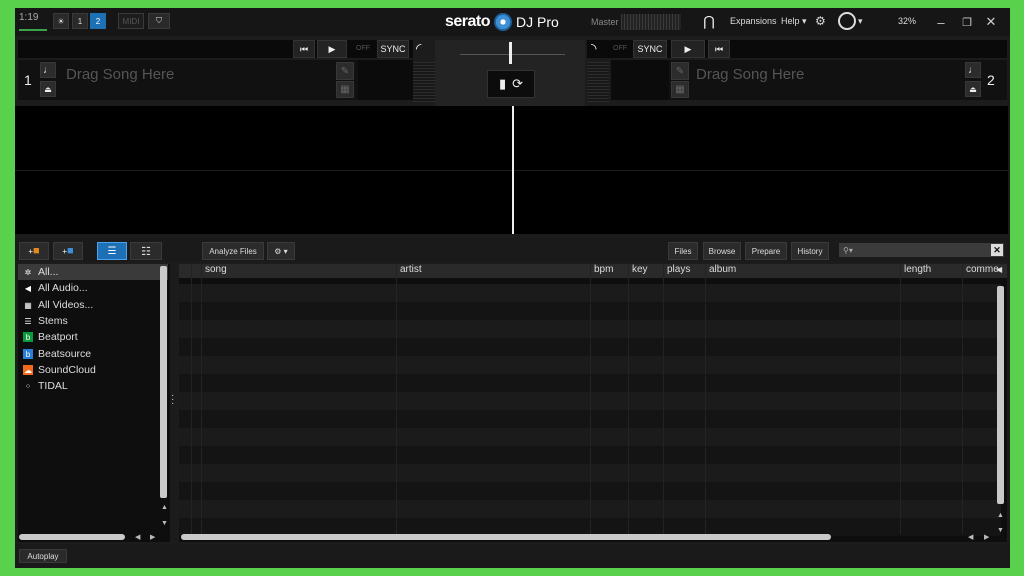 The width and height of the screenshot is (1024, 576). Describe the element at coordinates (425, 49) in the screenshot. I see `deck-left-tempo-dial-icon: ◜` at that location.